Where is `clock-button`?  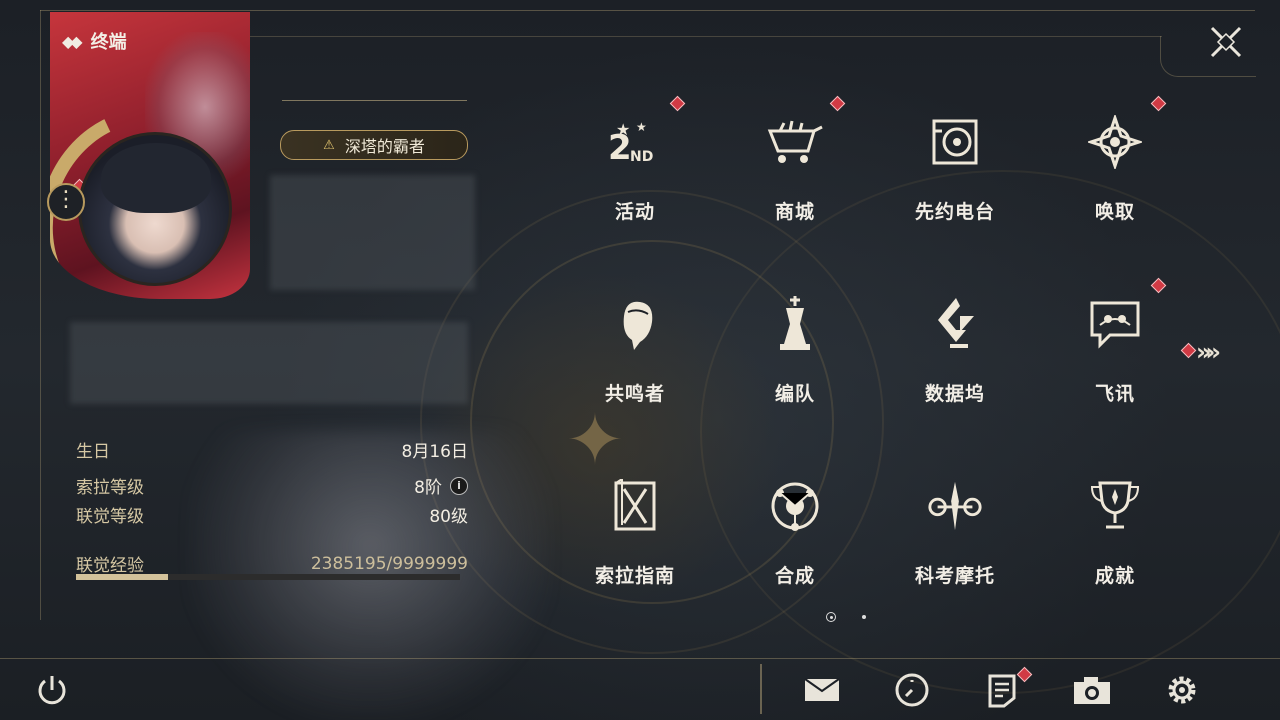 clock-button is located at coordinates (912, 690).